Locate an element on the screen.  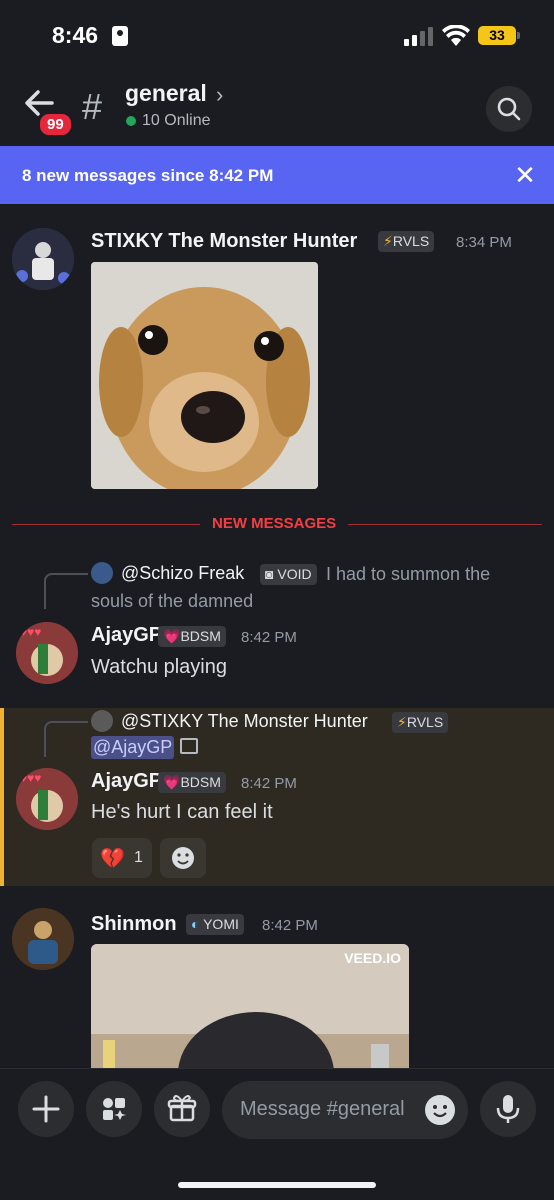
message-author: STIXKY The Monster Hunter is located at coordinates (224, 241).